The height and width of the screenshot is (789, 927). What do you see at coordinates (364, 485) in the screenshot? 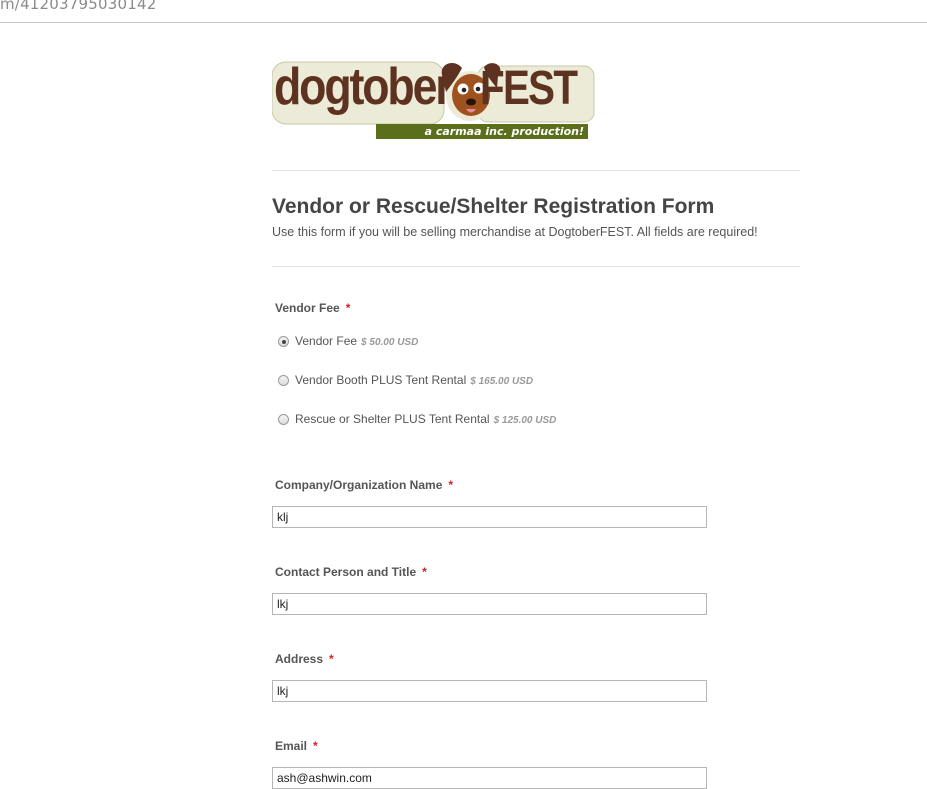
I see `company-name-label: Company/Organization Name *` at bounding box center [364, 485].